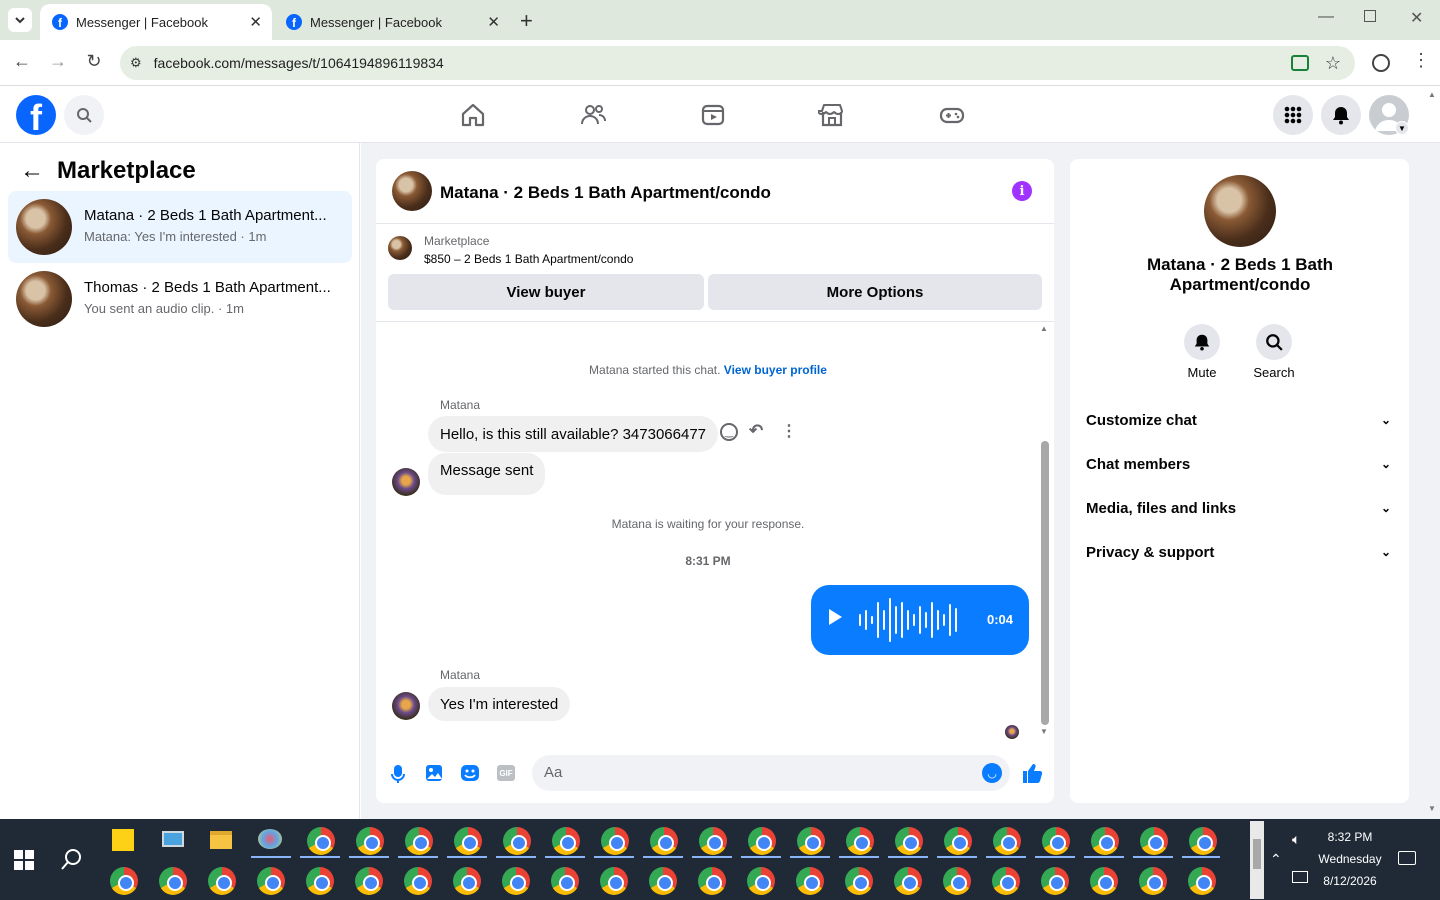  Describe the element at coordinates (1044, 731) in the screenshot. I see `scroll-down-arrow: ▼` at that location.